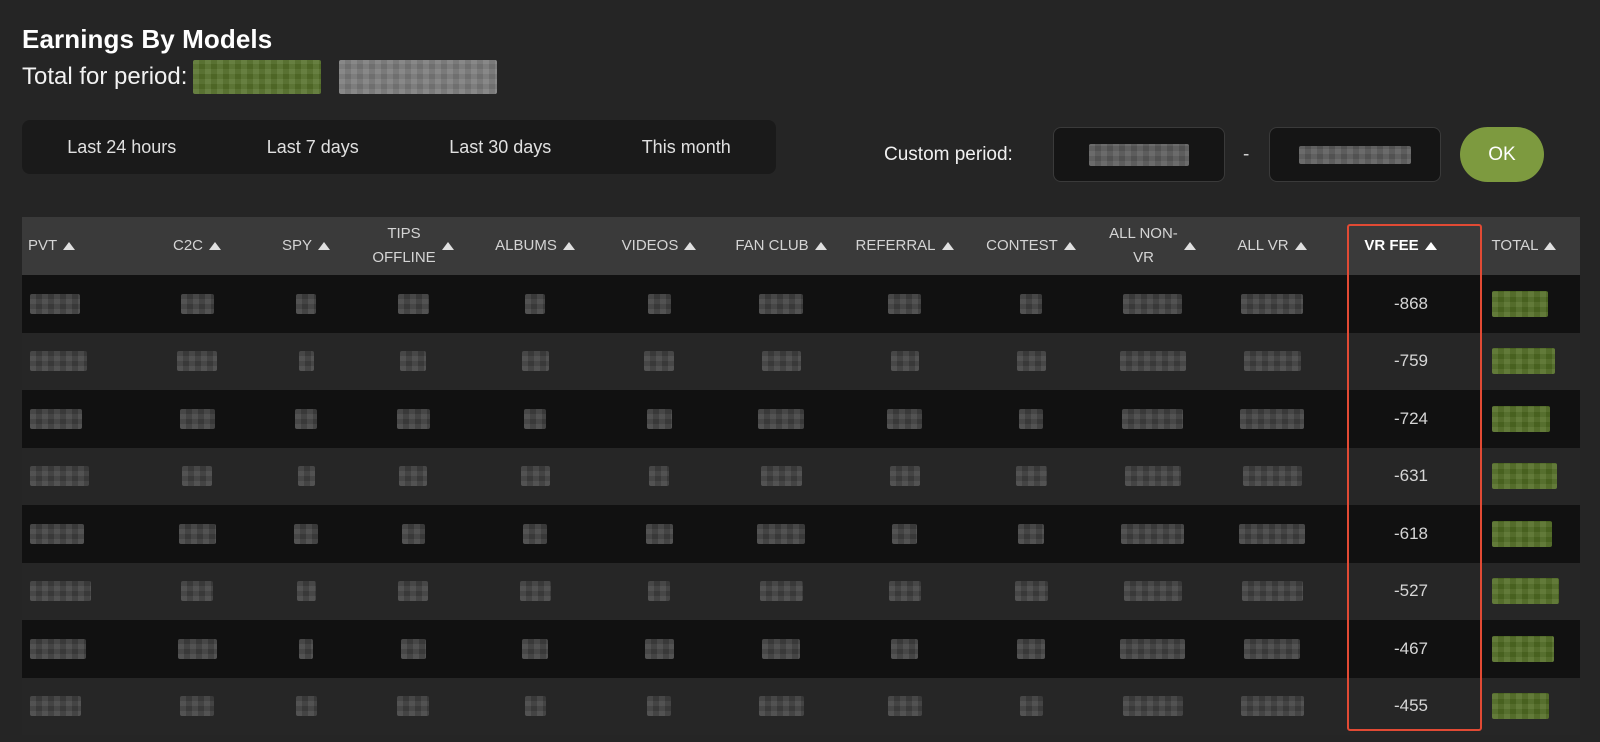 Image resolution: width=1600 pixels, height=742 pixels. I want to click on tab-last-30-days: Last 30 days, so click(500, 147).